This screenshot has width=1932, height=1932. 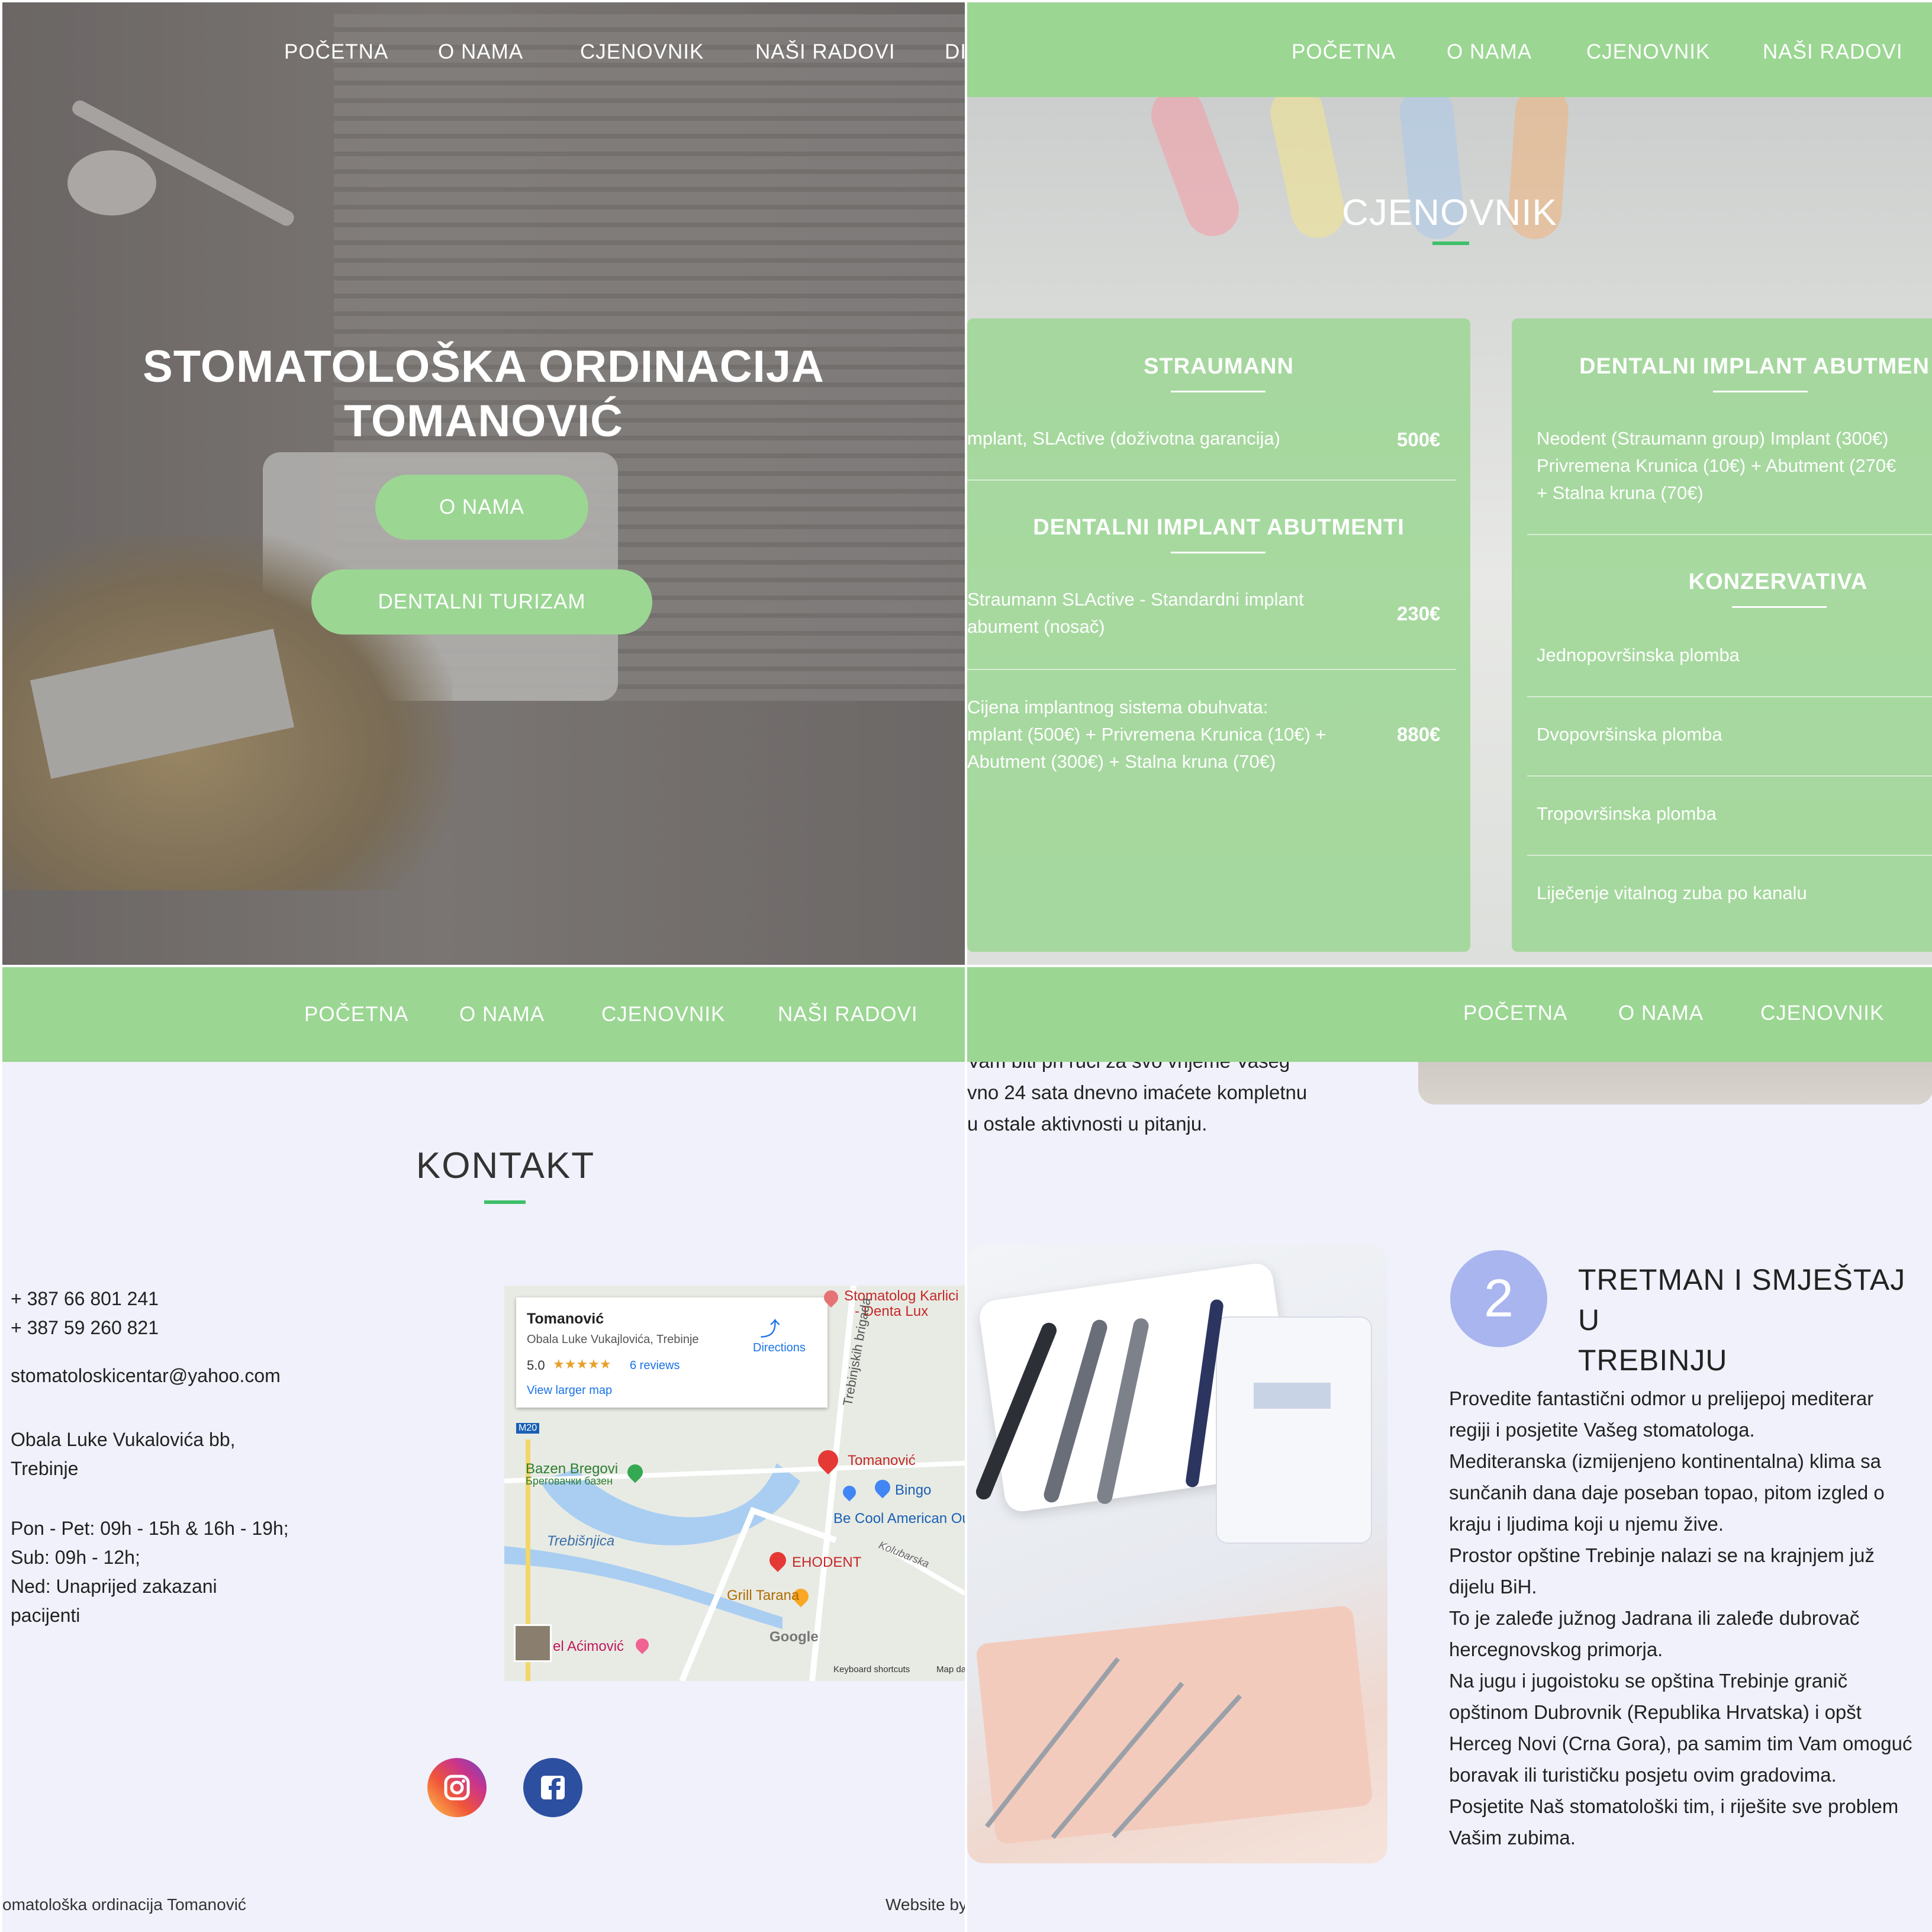 What do you see at coordinates (533, 1643) in the screenshot?
I see `satellite-toggle` at bounding box center [533, 1643].